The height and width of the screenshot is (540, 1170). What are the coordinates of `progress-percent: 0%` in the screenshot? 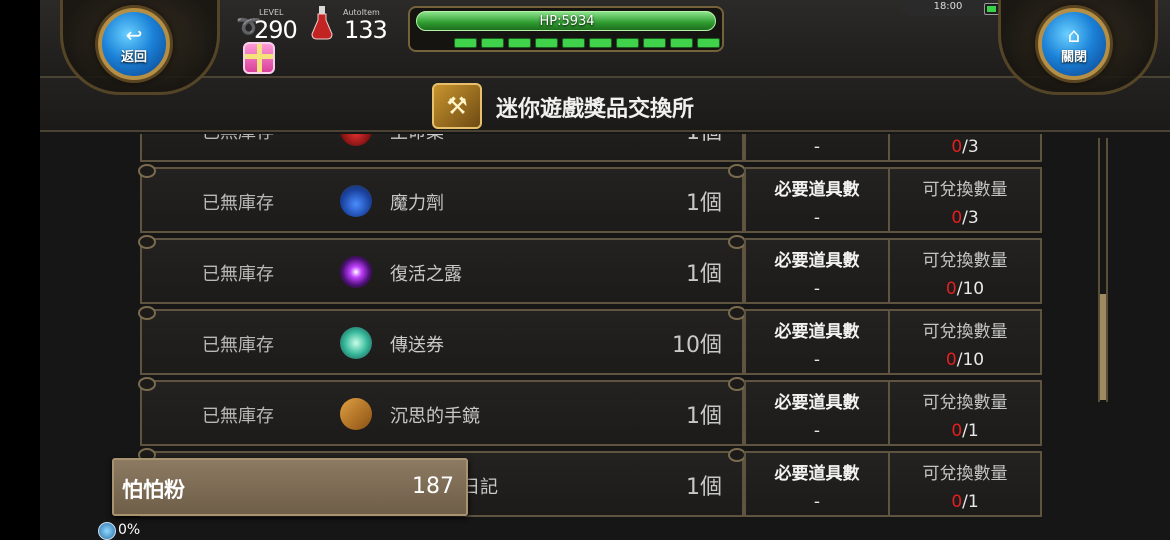 It's located at (129, 530).